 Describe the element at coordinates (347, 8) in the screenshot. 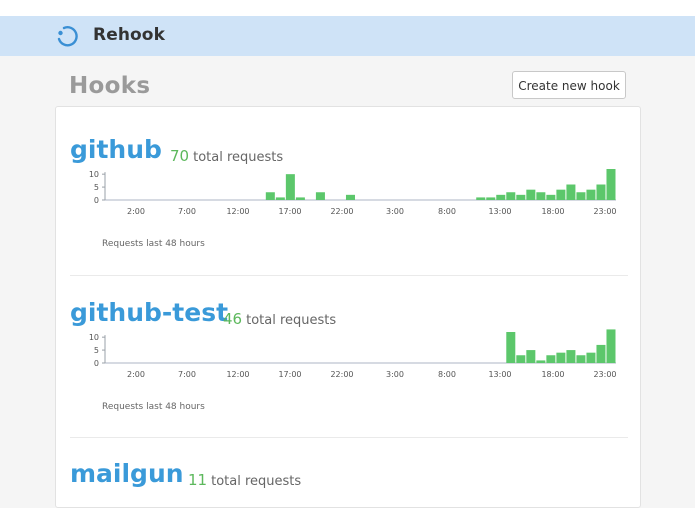

I see `top-strip` at that location.